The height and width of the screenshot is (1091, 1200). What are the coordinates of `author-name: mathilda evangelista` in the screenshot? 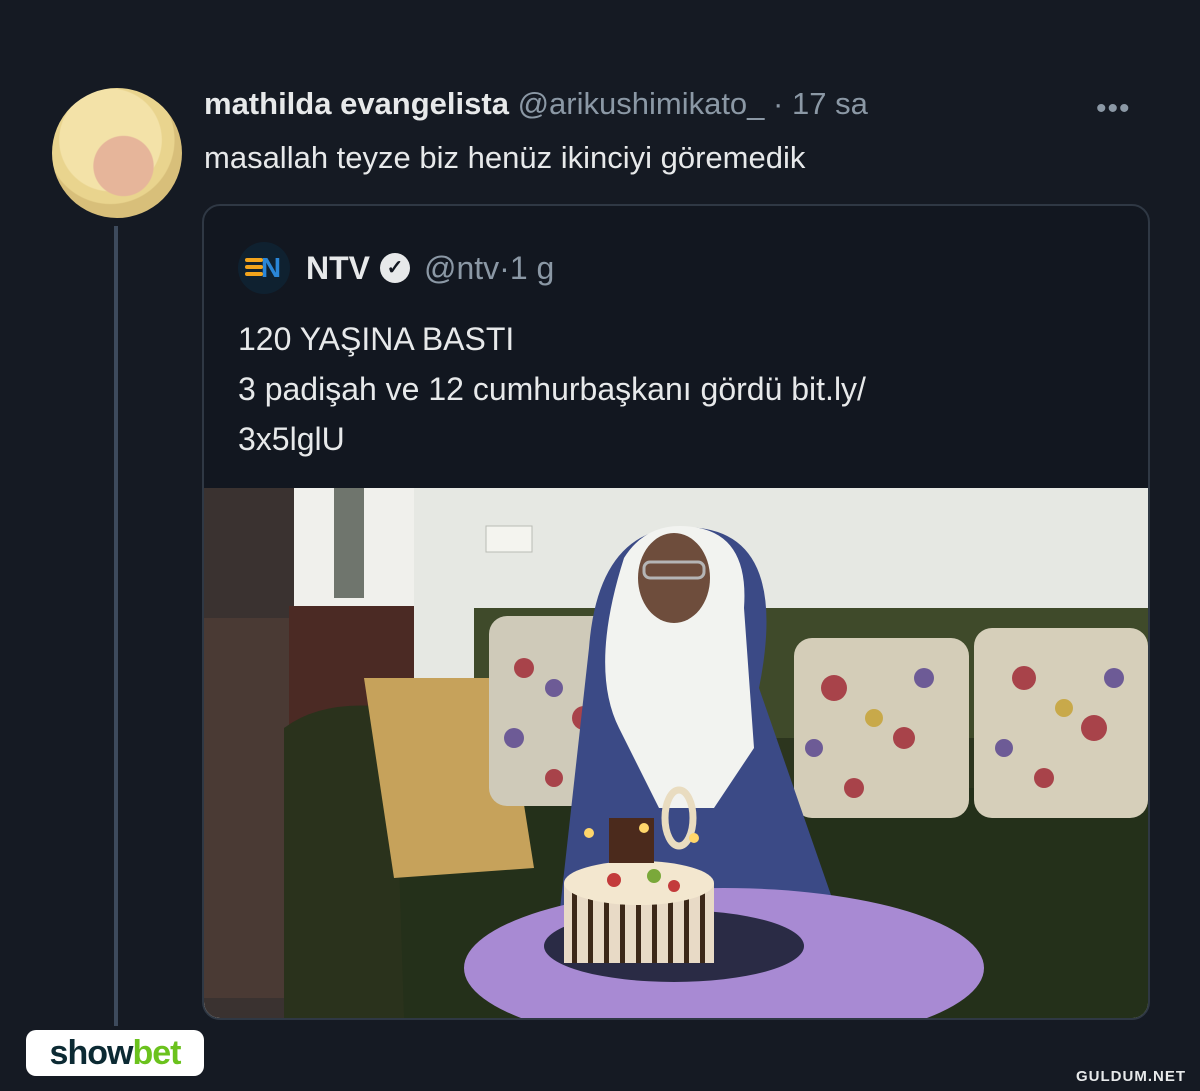 It's located at (356, 103).